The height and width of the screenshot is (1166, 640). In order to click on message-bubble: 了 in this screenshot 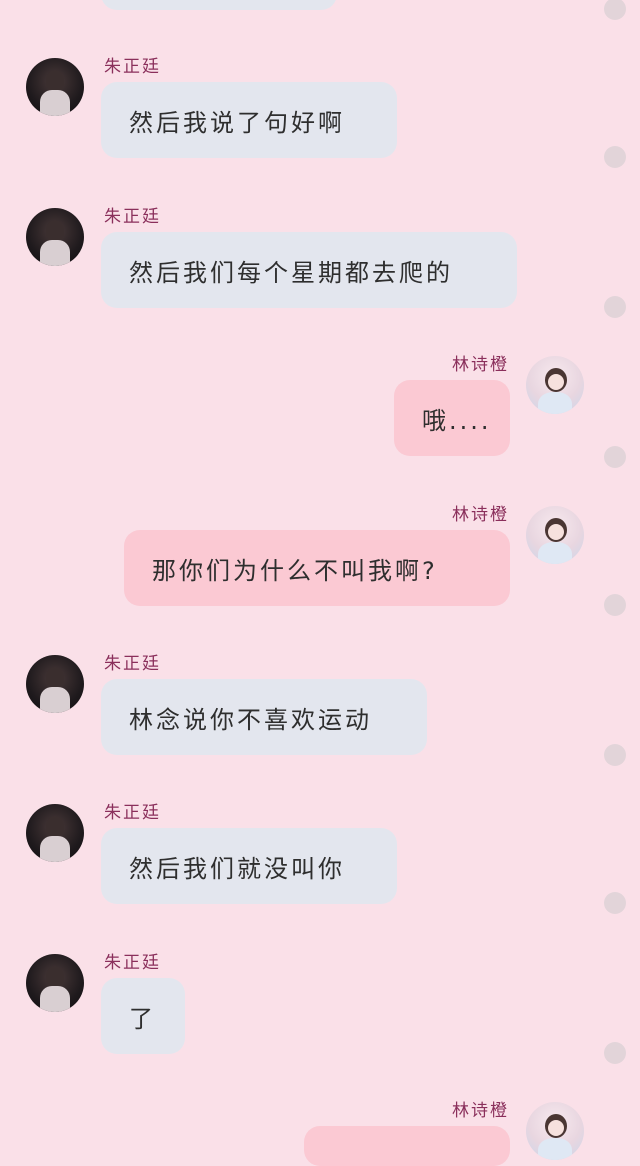, I will do `click(143, 1016)`.